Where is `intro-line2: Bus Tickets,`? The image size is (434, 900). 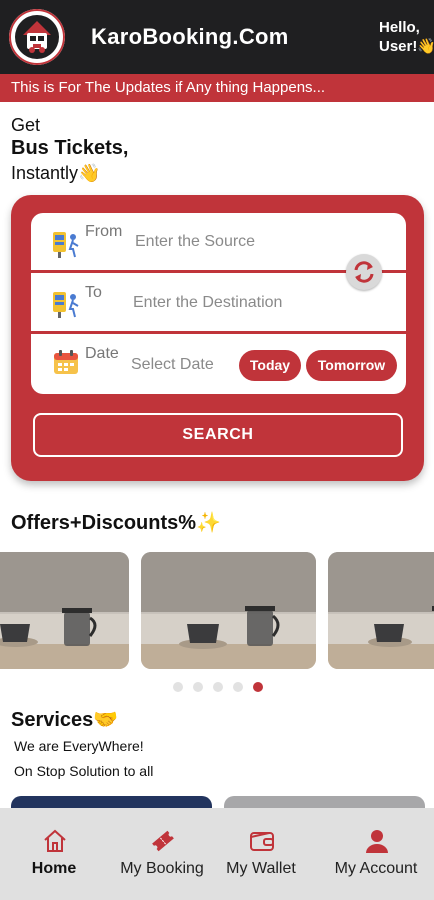 intro-line2: Bus Tickets, is located at coordinates (70, 148).